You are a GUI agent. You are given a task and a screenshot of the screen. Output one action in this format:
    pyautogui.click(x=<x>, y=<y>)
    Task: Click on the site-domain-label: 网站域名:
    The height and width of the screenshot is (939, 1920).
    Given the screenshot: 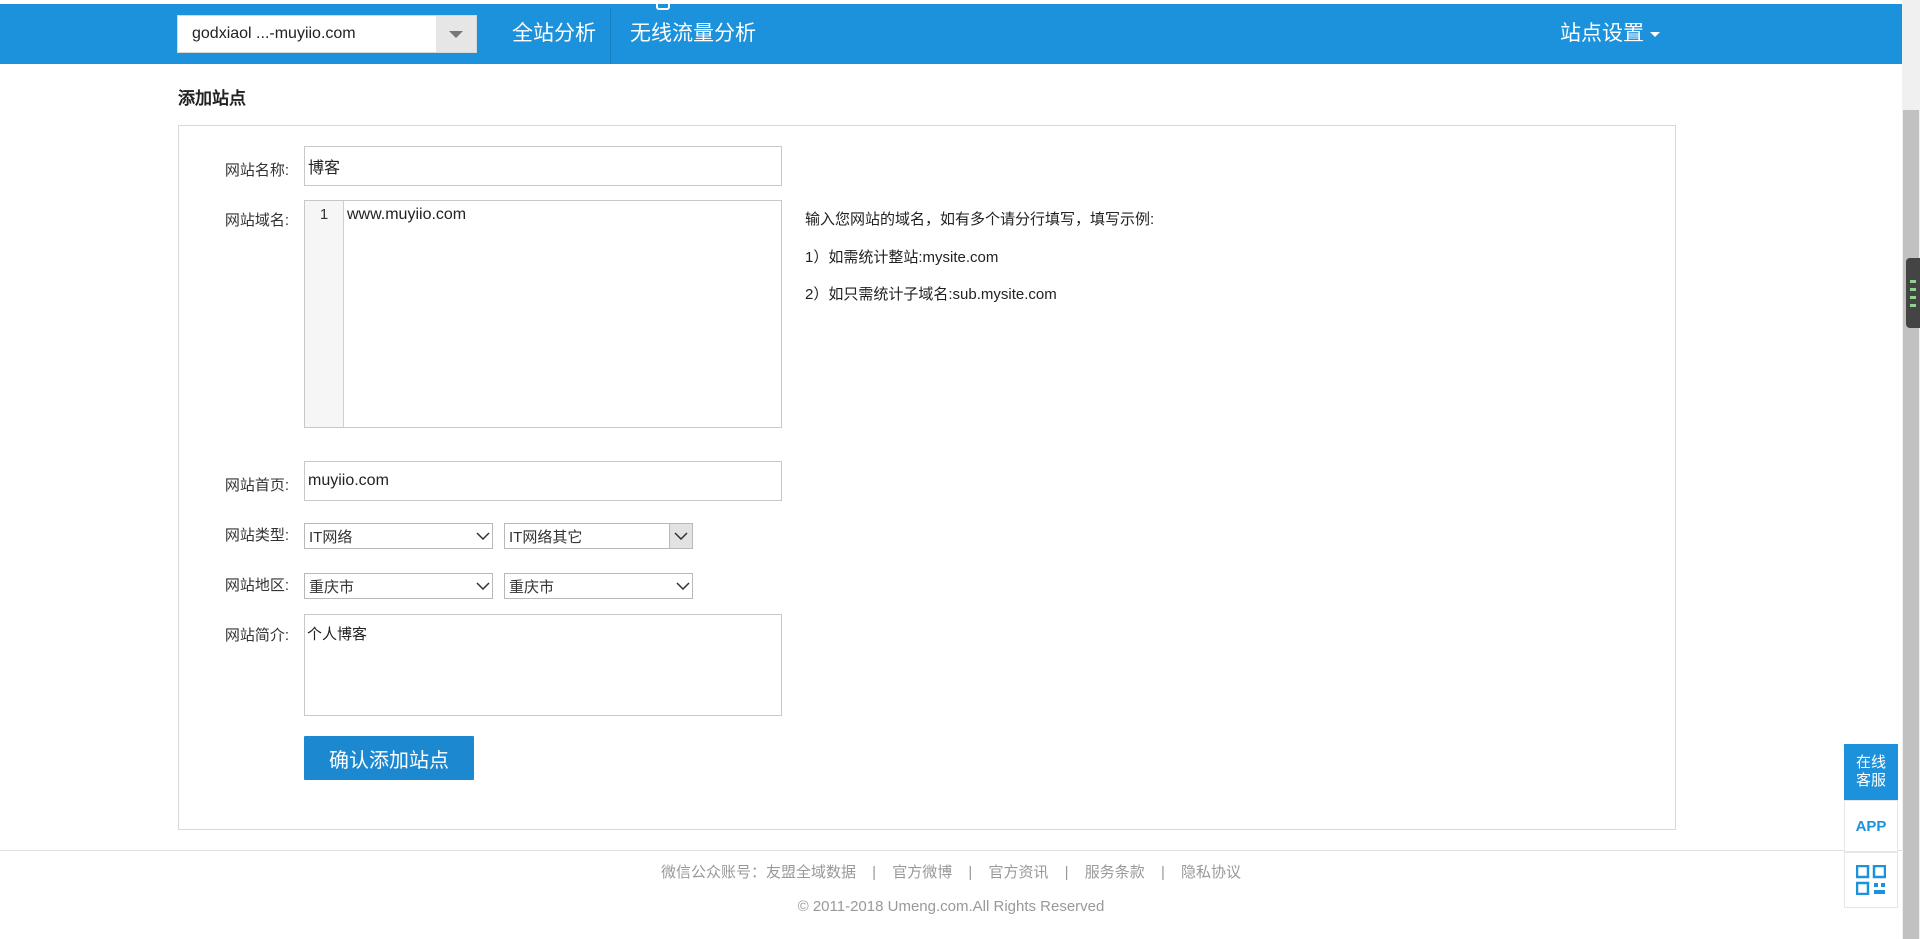 What is the action you would take?
    pyautogui.click(x=256, y=220)
    